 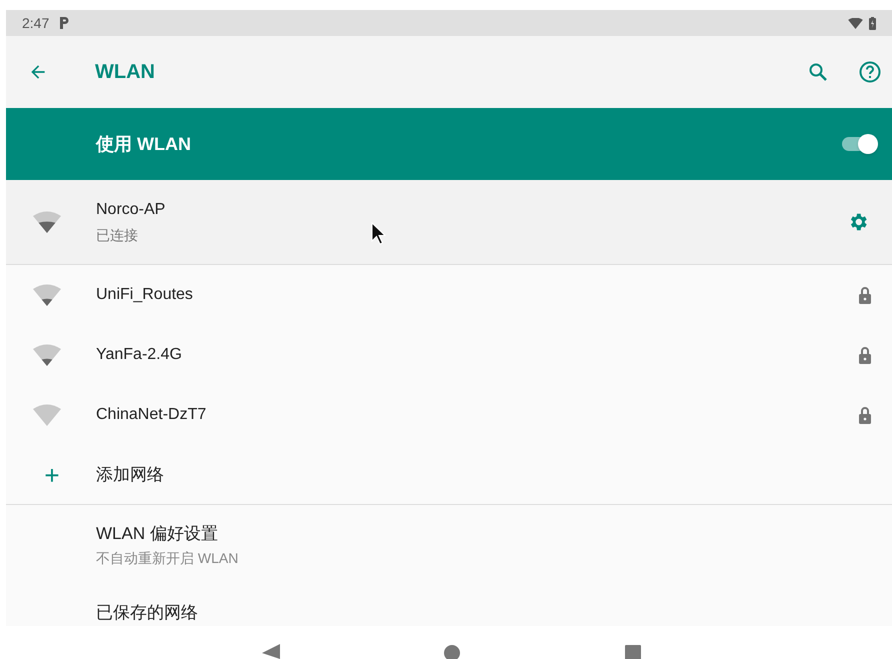 What do you see at coordinates (167, 558) in the screenshot?
I see `preference-summary: 不自动重新开启 WLAN` at bounding box center [167, 558].